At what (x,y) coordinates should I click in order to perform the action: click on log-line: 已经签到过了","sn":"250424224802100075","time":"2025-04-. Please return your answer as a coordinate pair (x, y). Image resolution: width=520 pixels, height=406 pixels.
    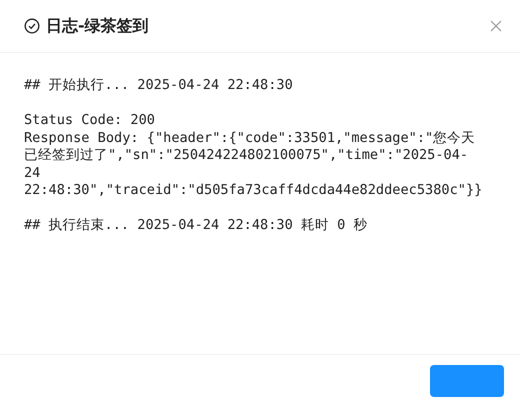
    Looking at the image, I should click on (247, 155).